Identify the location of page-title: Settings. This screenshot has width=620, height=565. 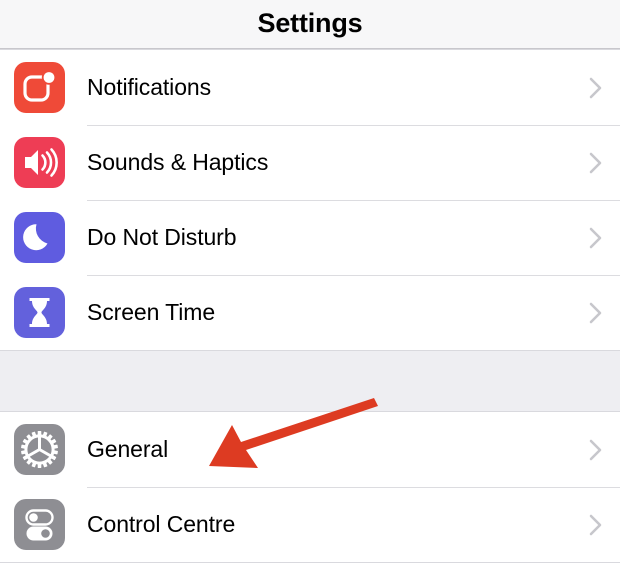
(310, 22).